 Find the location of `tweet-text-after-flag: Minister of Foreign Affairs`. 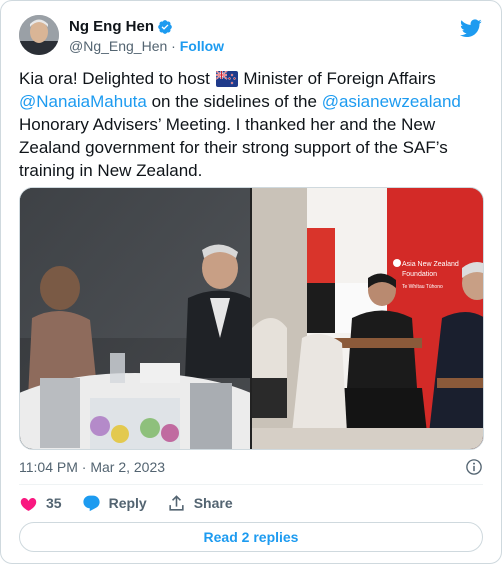

tweet-text-after-flag: Minister of Foreign Affairs is located at coordinates (337, 78).